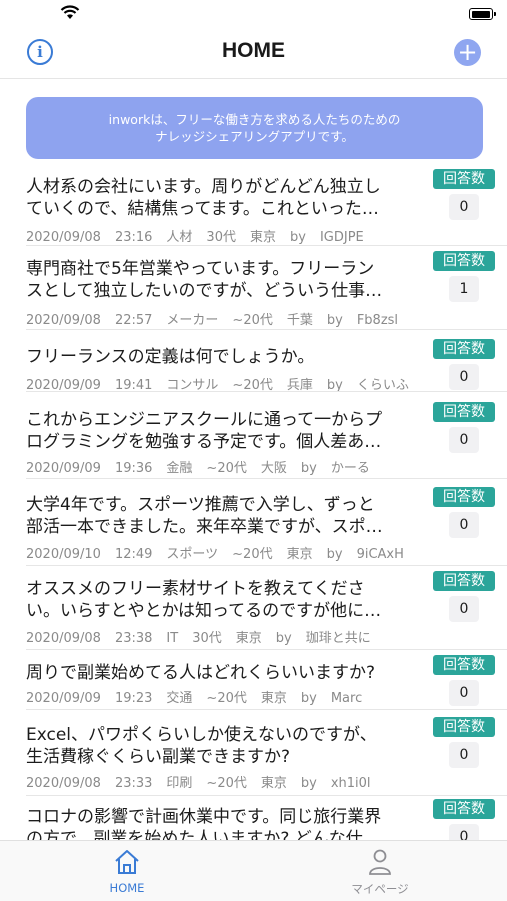 The height and width of the screenshot is (901, 507). I want to click on add-question-button: +, so click(467, 52).